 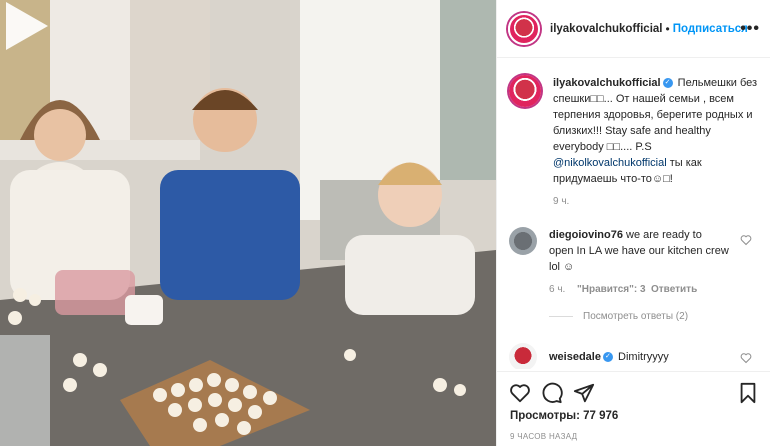 What do you see at coordinates (633, 408) in the screenshot?
I see `post-actions: Просмотры: 77 976 9 ЧАСОВ НАЗАД` at bounding box center [633, 408].